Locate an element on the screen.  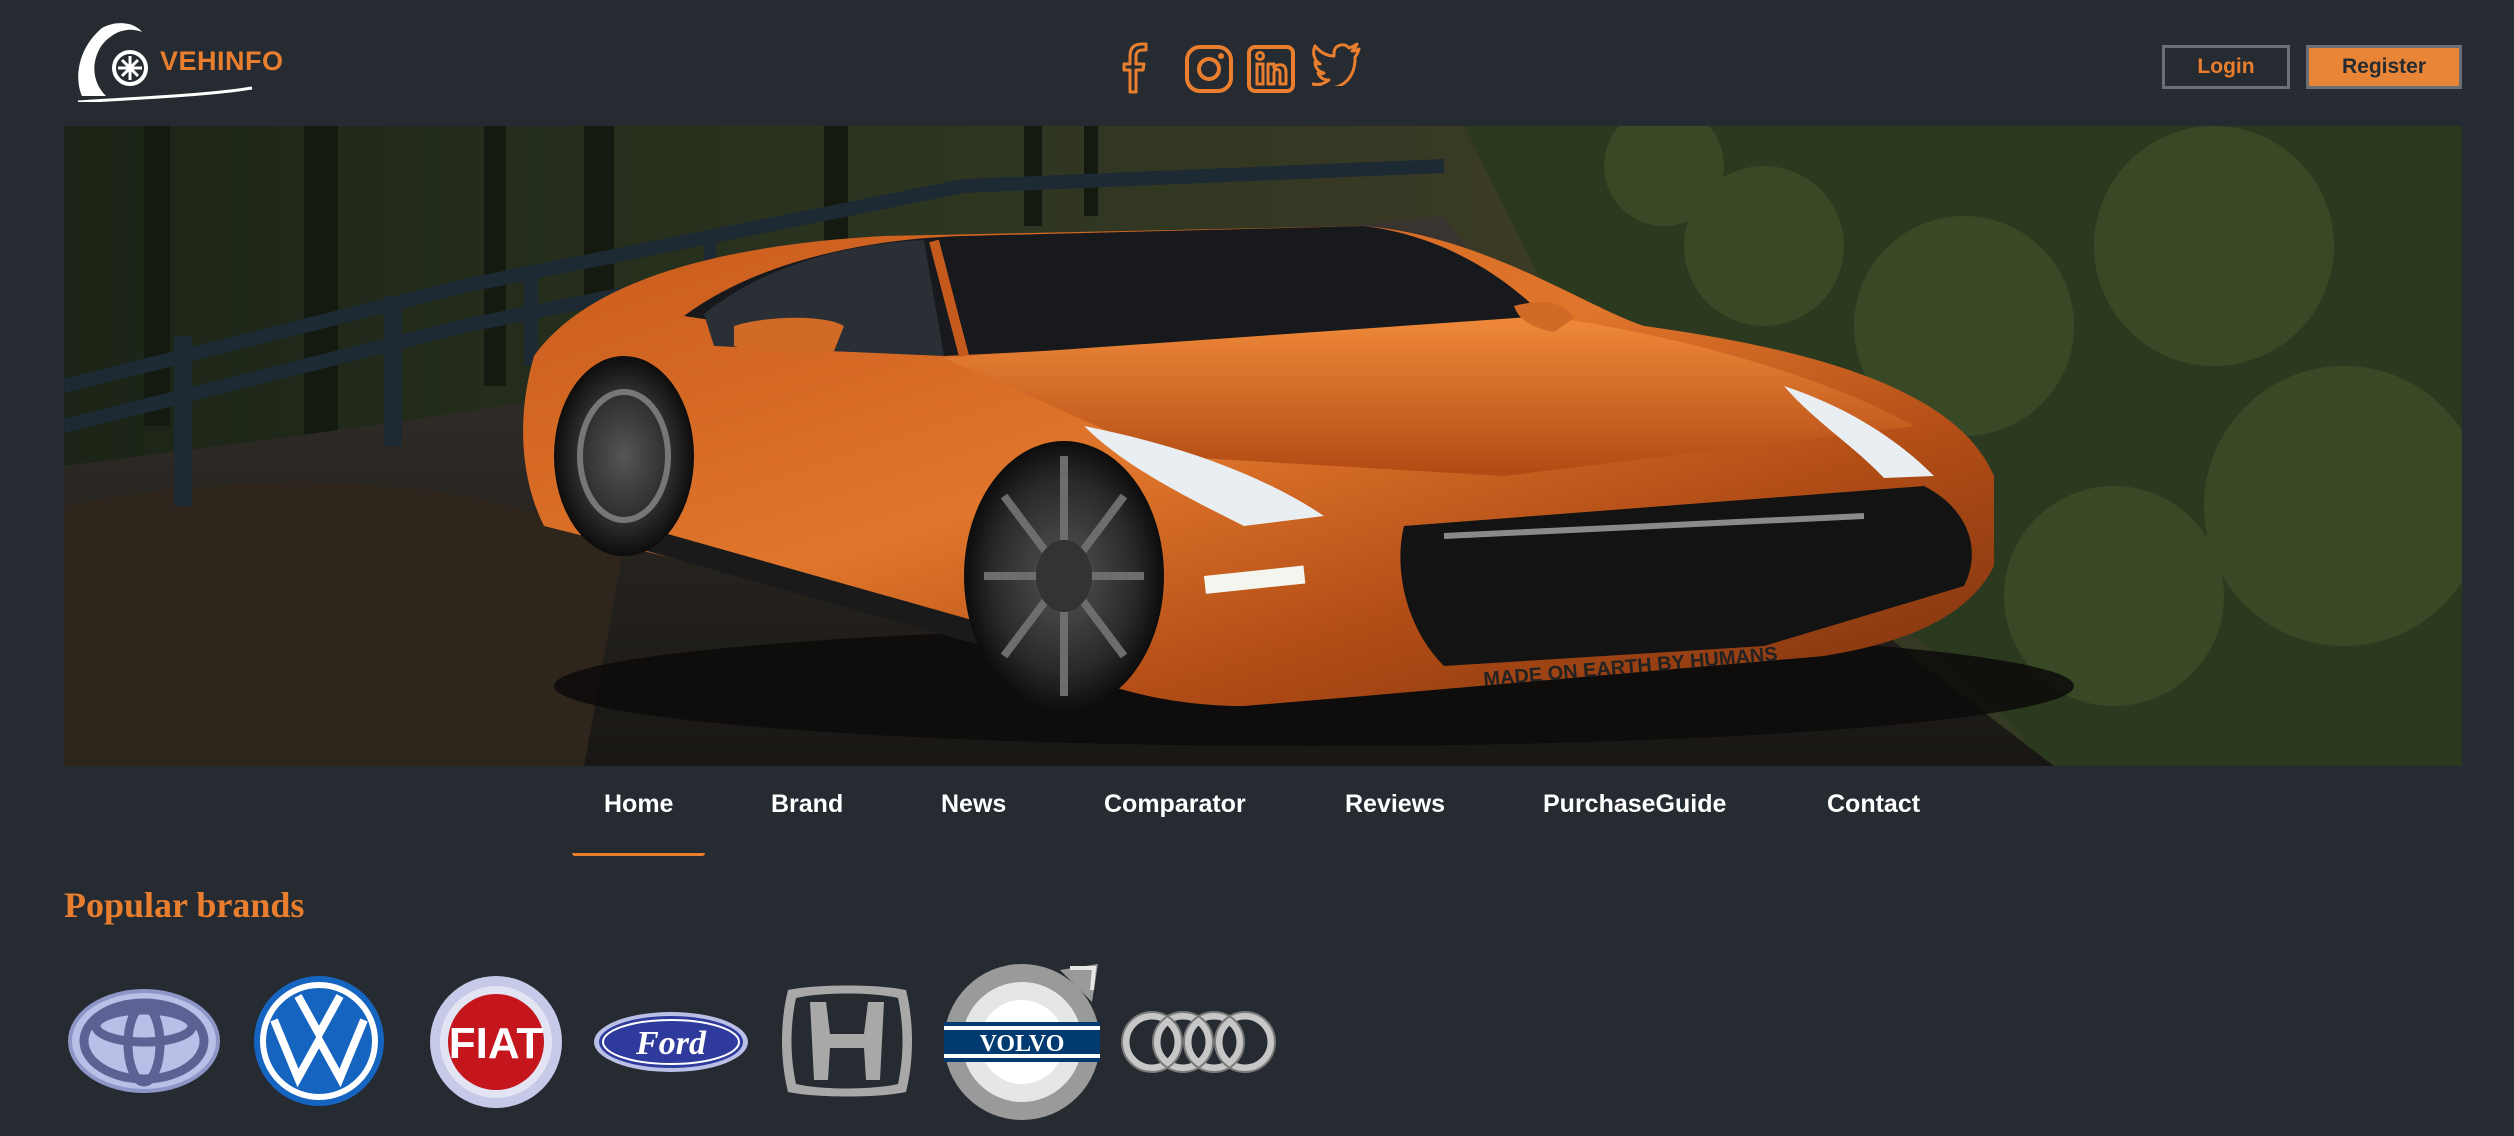
nav-reviews: Reviews is located at coordinates (1395, 813).